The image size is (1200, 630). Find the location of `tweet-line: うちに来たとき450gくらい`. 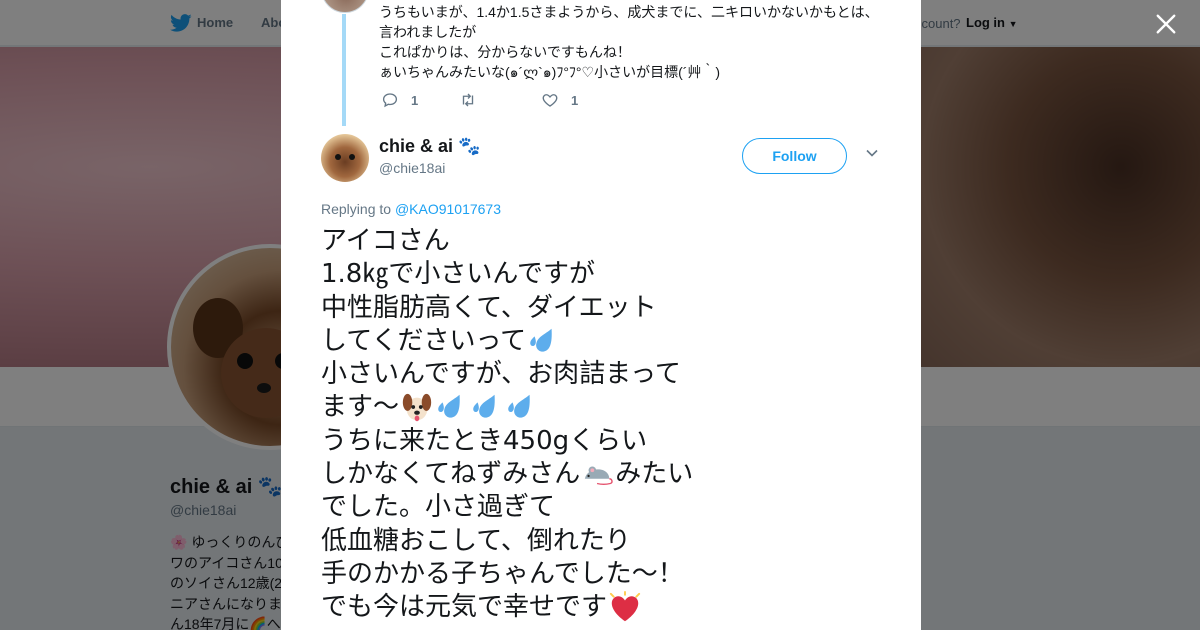

tweet-line: うちに来たとき450gくらい is located at coordinates (541, 441).